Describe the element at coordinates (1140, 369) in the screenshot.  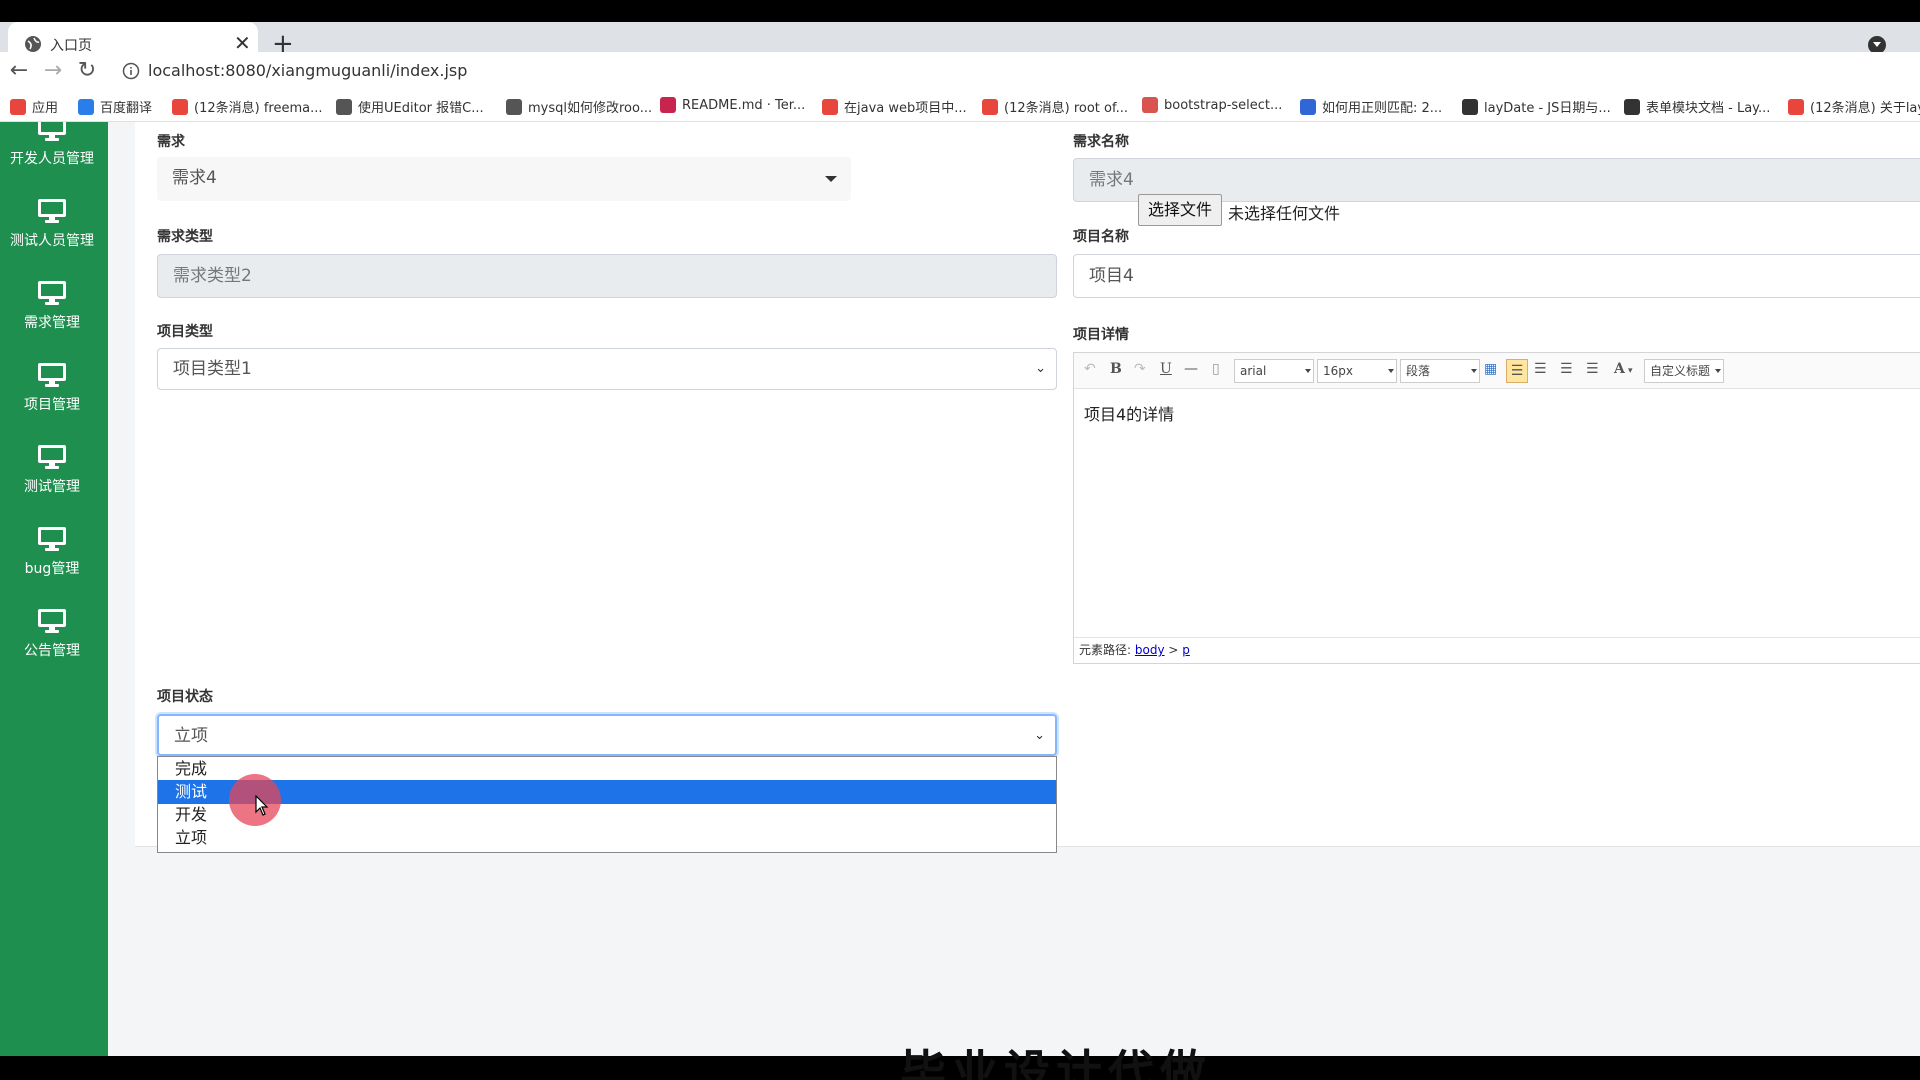
I see `redo-icon: ↷` at that location.